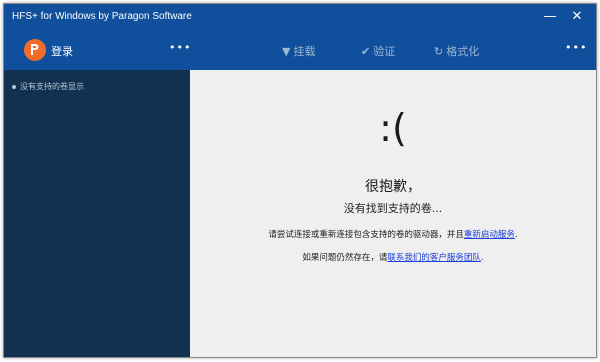 This screenshot has width=600, height=362. I want to click on sidebar-item-no-volumes: 没有支持的卷显示, so click(48, 86).